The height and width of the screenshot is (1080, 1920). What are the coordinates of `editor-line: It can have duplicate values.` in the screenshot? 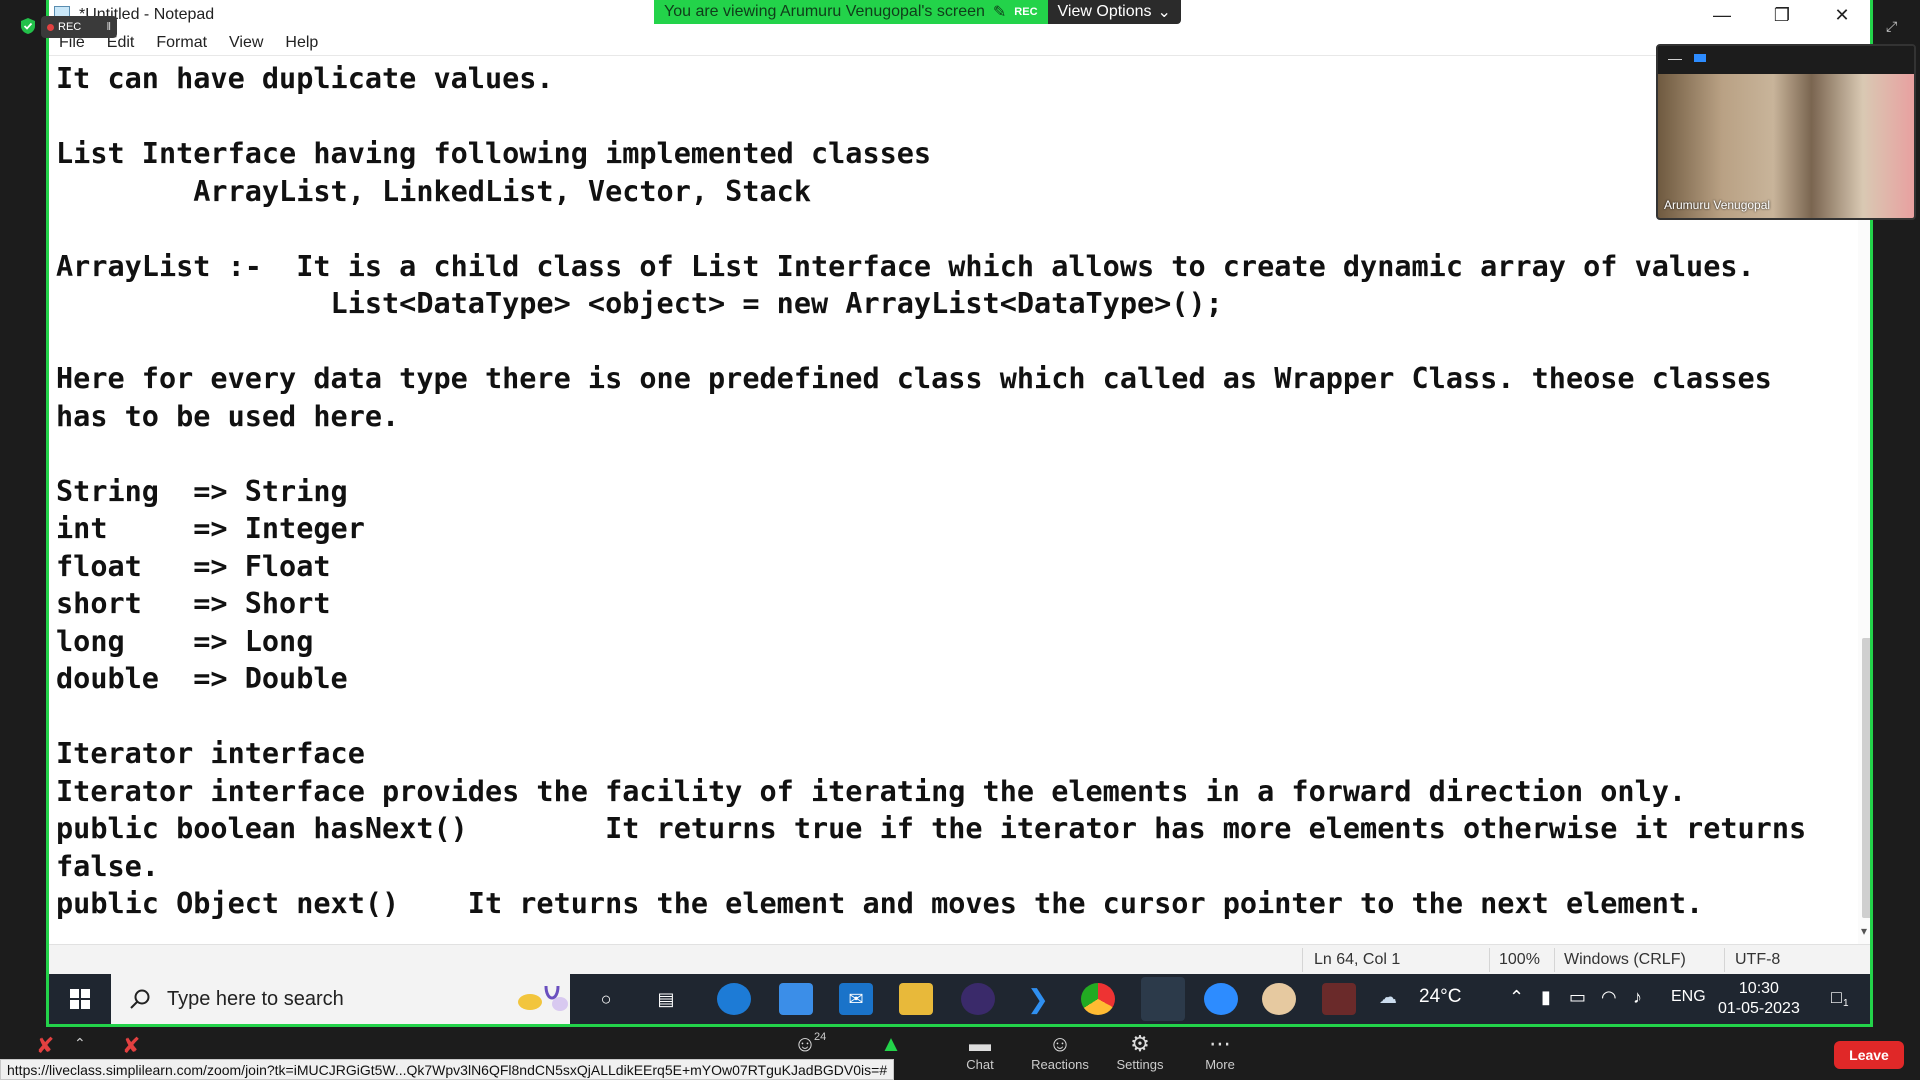 It's located at (305, 78).